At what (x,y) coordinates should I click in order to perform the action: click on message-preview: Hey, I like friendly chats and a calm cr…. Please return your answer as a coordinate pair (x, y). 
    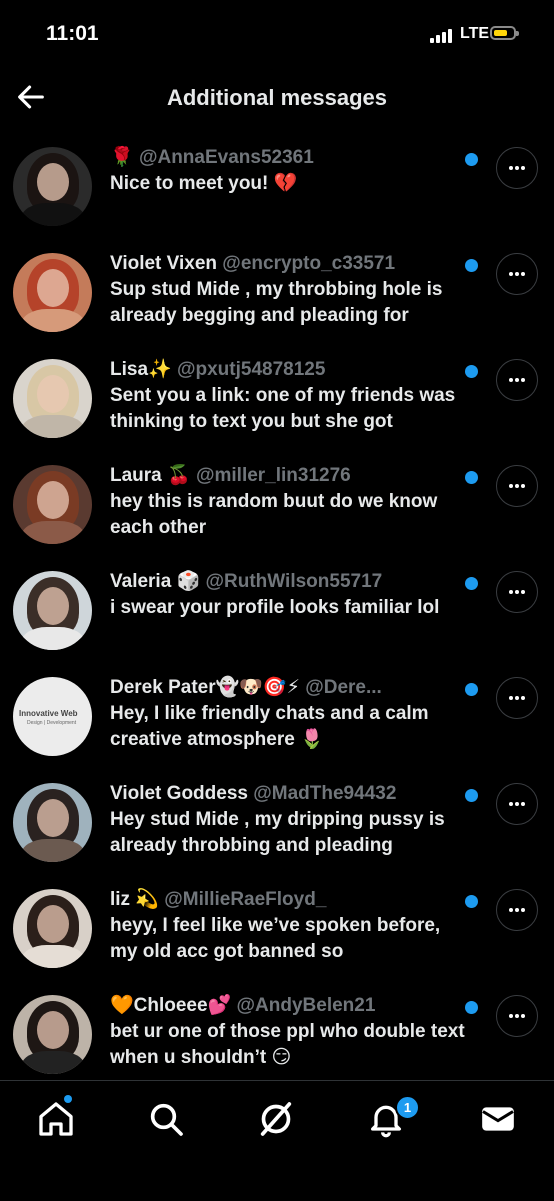
    Looking at the image, I should click on (269, 726).